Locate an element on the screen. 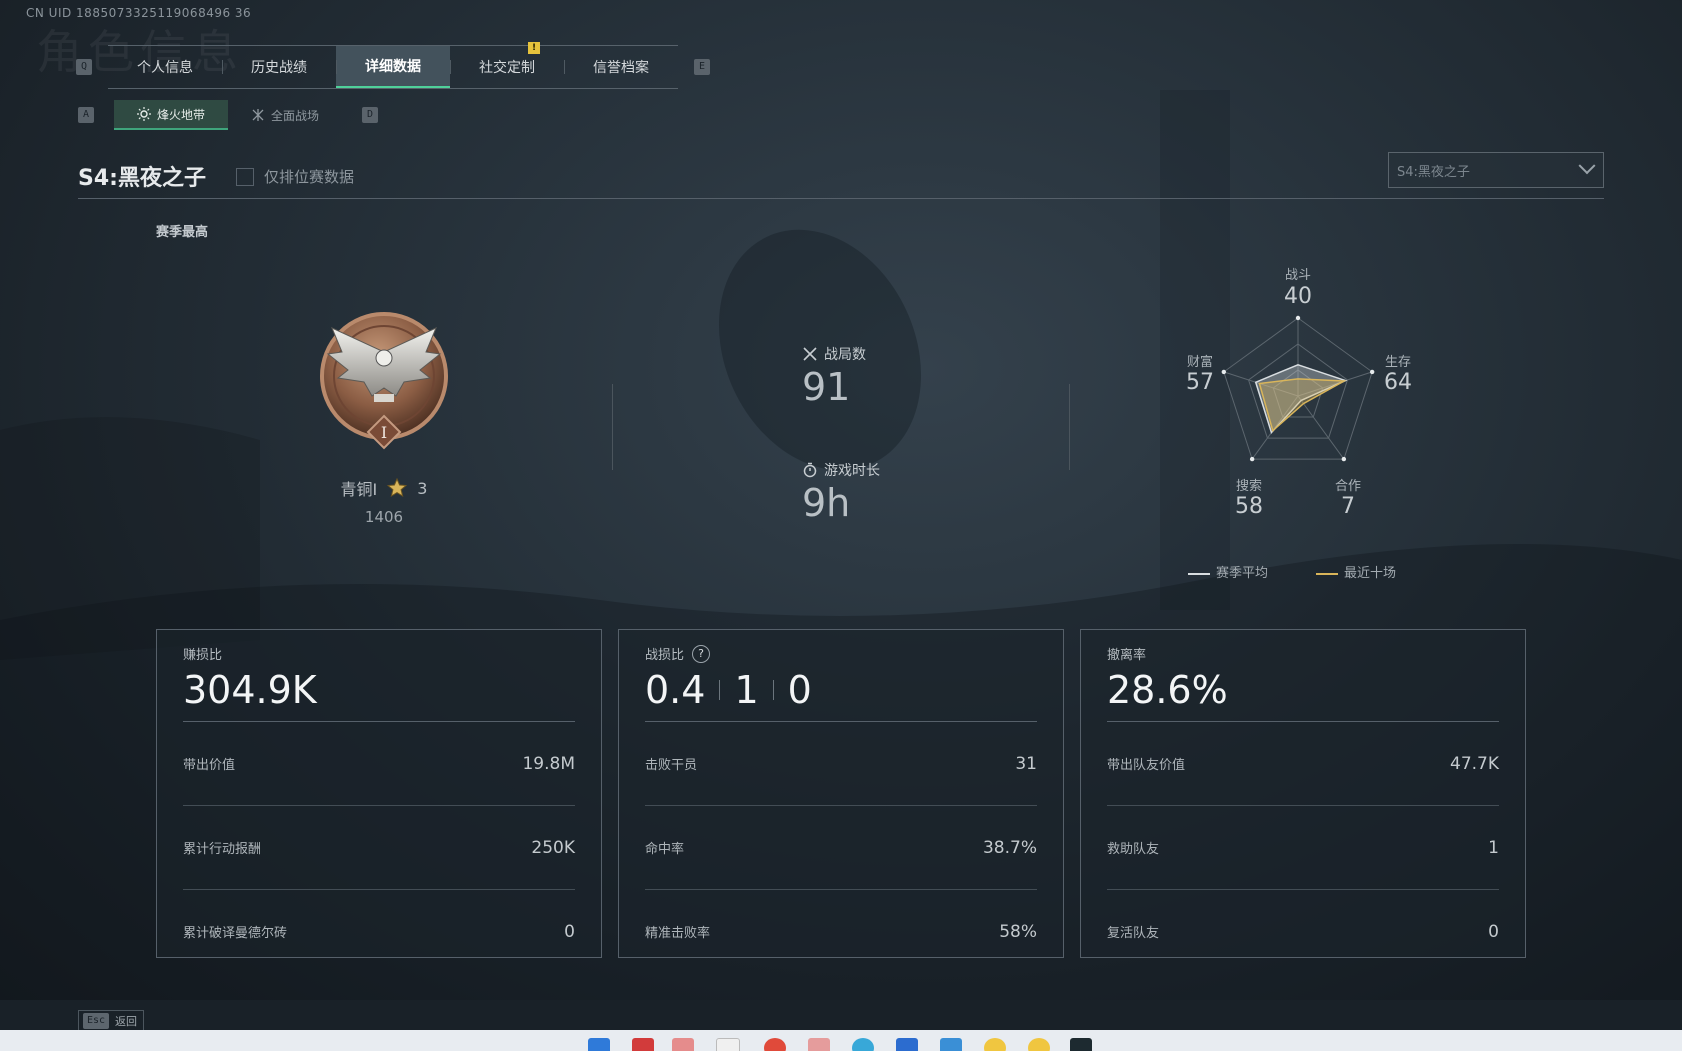 The image size is (1682, 1051). tab-social-custom: 社交定制! is located at coordinates (507, 65).